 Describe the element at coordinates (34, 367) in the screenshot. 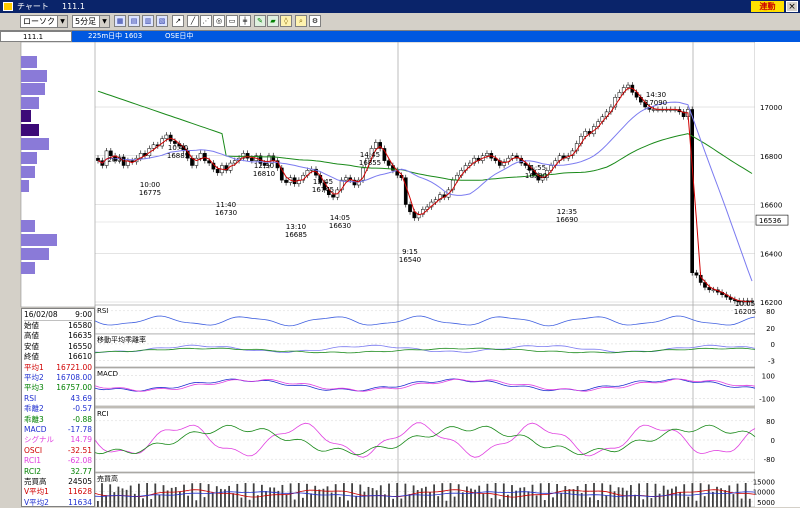

I see `data-row-label: 平均1` at that location.